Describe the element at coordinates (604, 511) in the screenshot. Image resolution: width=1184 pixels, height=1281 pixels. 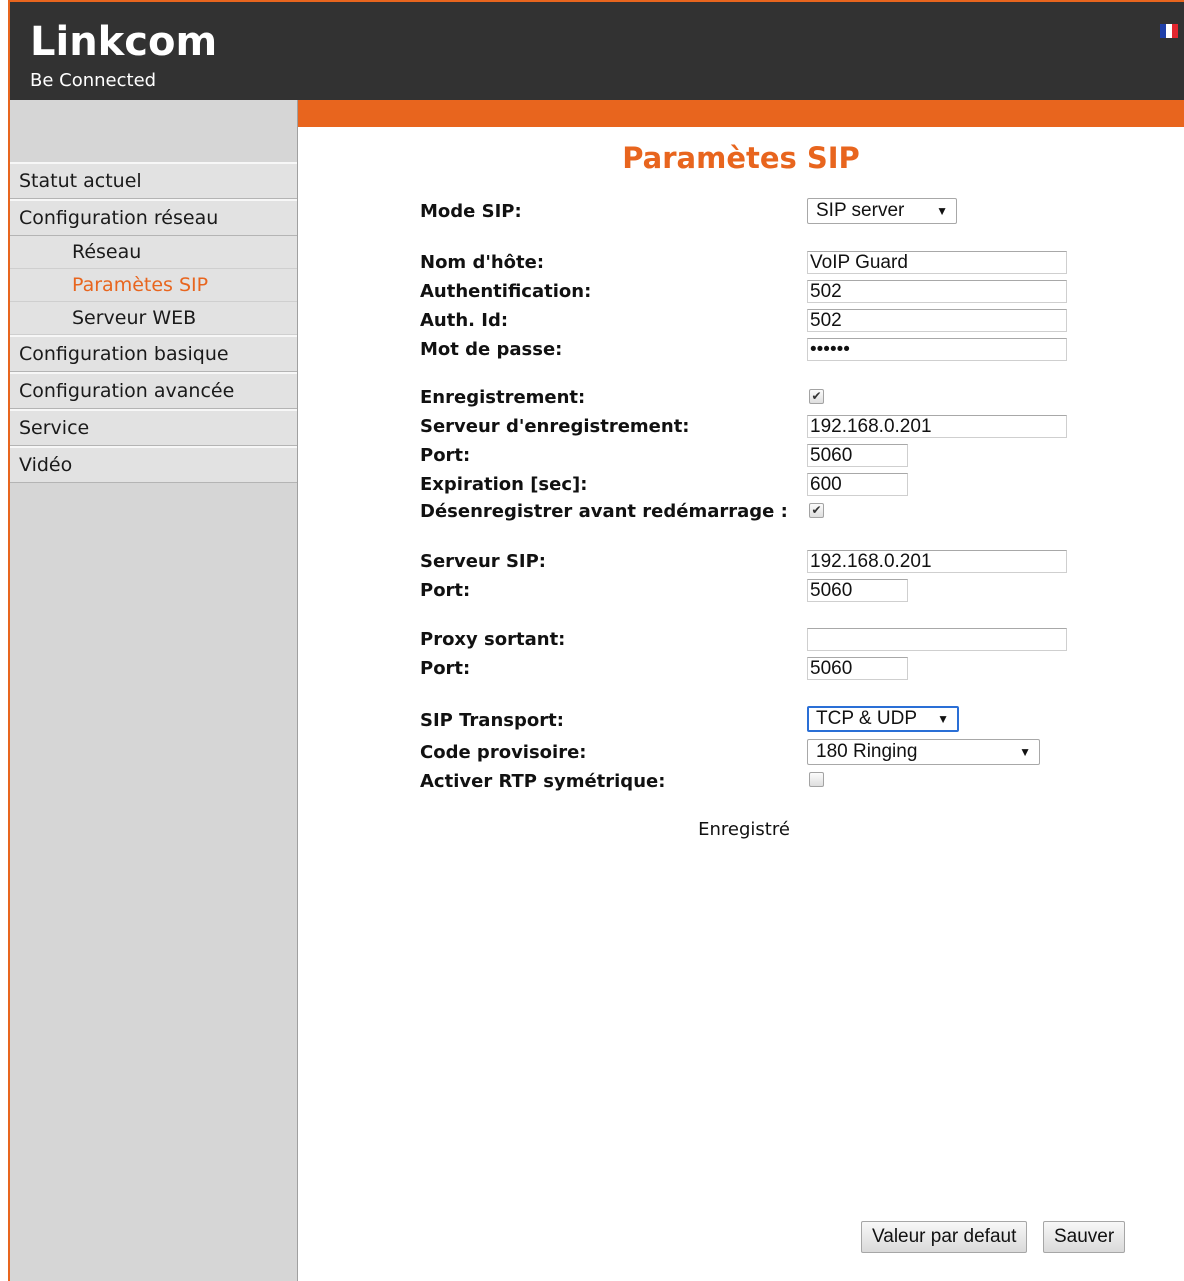
I see `unregister-reboot-label: Désenregistrer avant redémarrage :` at that location.